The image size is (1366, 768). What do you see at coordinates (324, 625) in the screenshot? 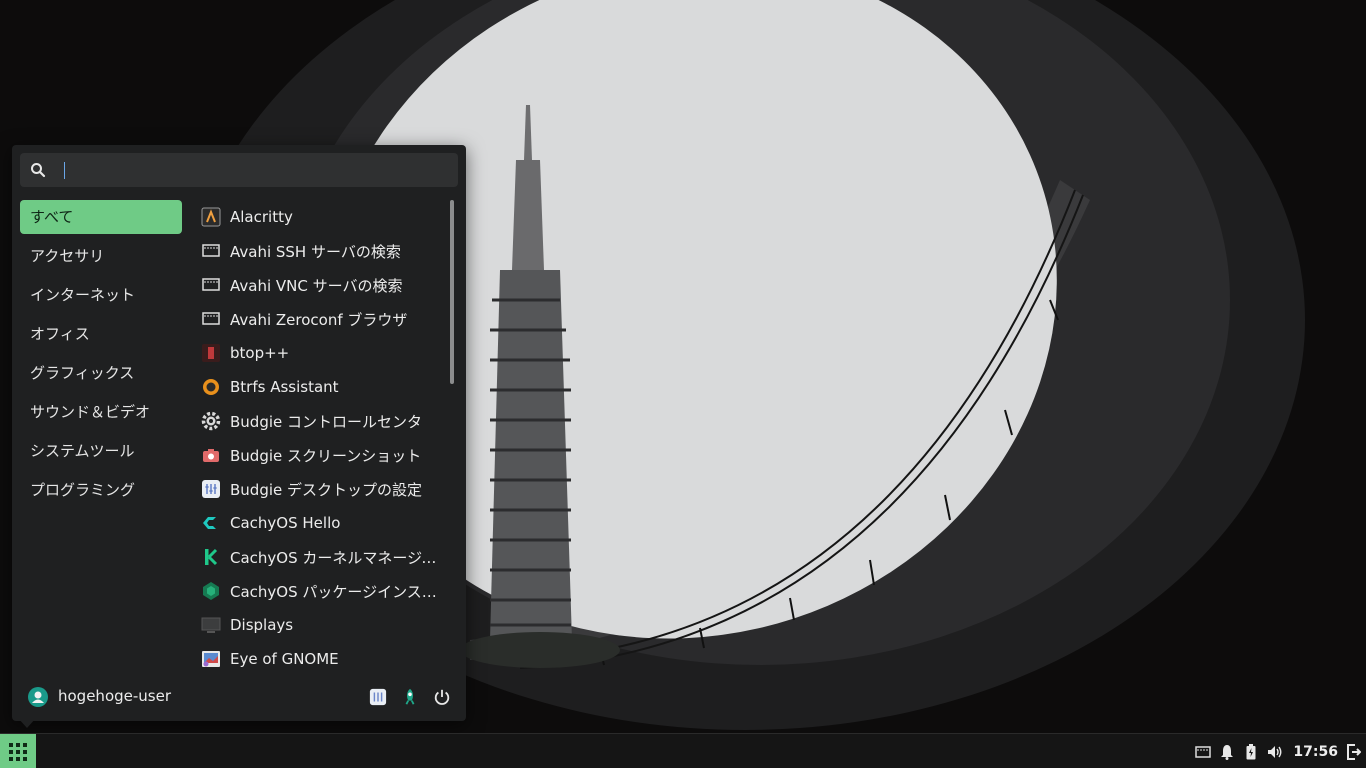
I see `app-item-displays: Displays` at bounding box center [324, 625].